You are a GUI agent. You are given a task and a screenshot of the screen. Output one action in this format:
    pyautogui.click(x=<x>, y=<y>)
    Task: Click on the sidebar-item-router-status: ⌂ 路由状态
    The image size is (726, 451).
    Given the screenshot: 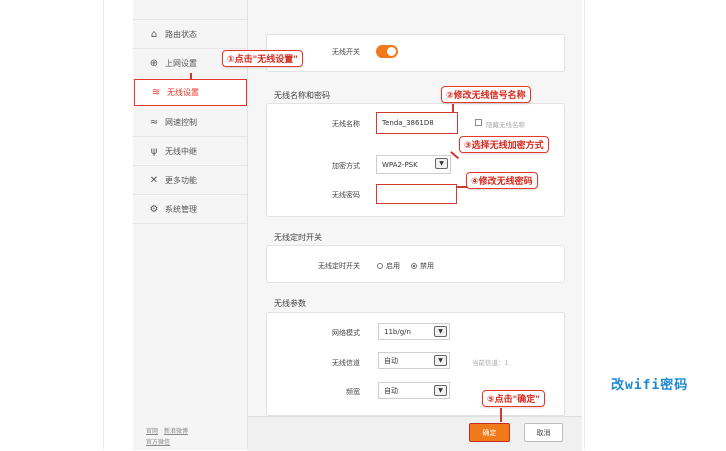 What is the action you would take?
    pyautogui.click(x=190, y=34)
    